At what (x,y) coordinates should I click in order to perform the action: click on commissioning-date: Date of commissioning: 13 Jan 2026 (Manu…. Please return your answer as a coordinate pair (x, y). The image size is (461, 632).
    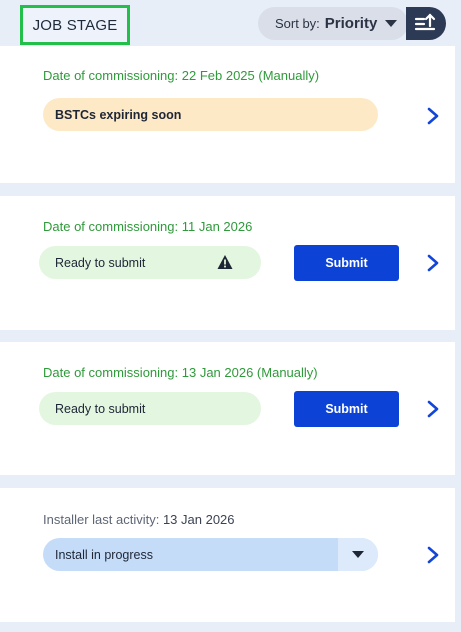
    Looking at the image, I should click on (180, 372).